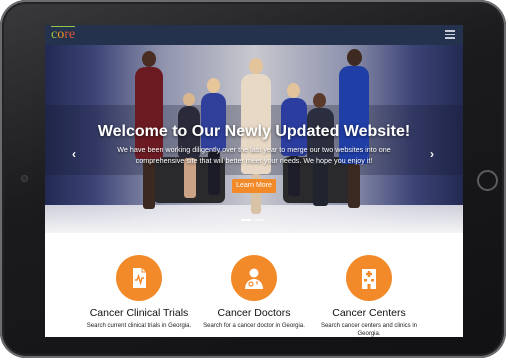 The image size is (508, 360). Describe the element at coordinates (450, 34) in the screenshot. I see `hamburger-icon` at that location.